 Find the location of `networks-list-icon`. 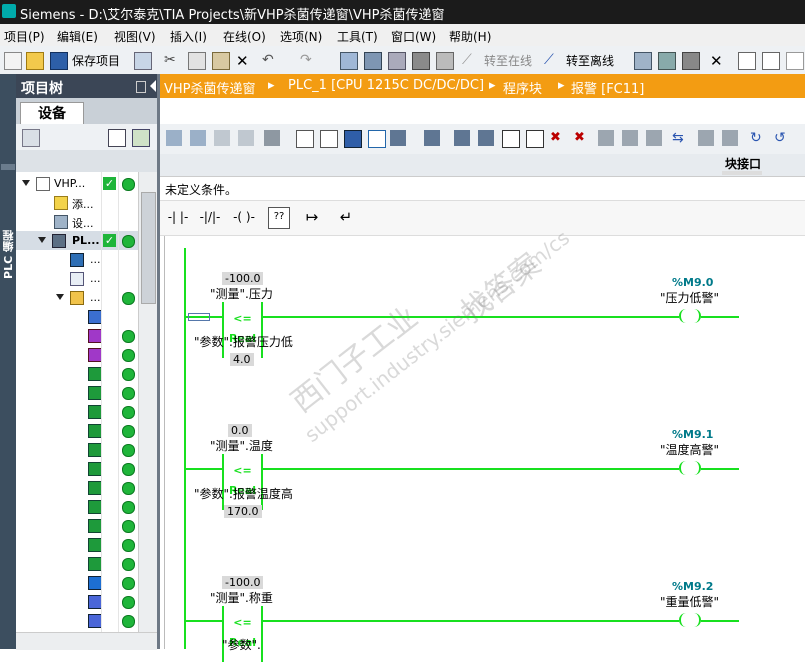

networks-list-icon is located at coordinates (511, 139).